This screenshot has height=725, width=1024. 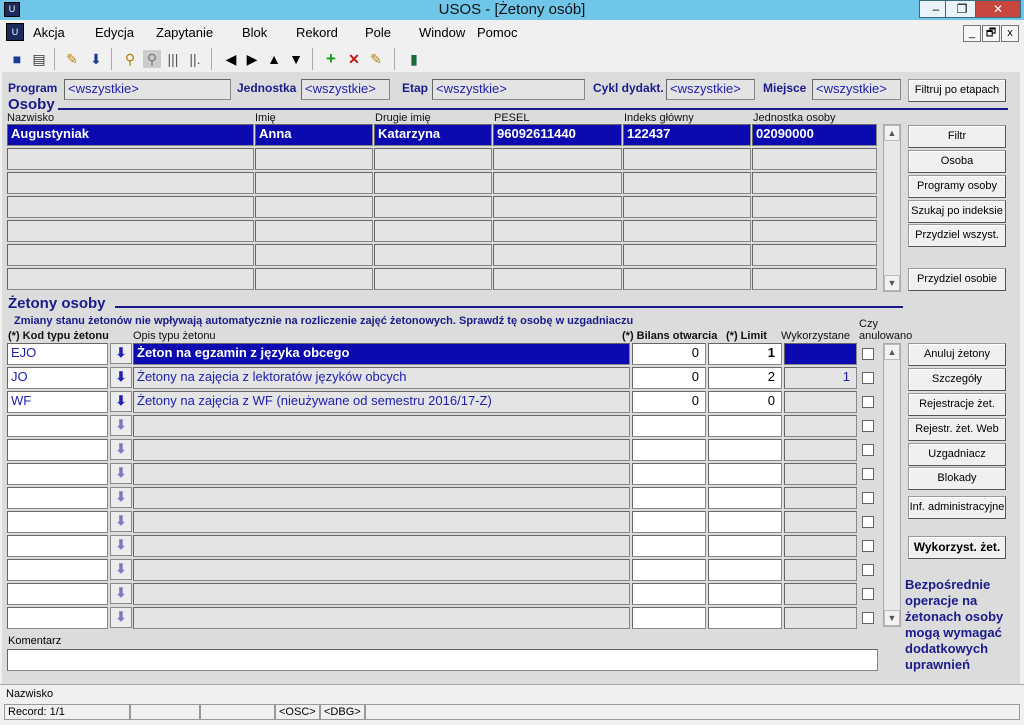 I want to click on osoby-scrollbar: ▲ ▼, so click(x=892, y=208).